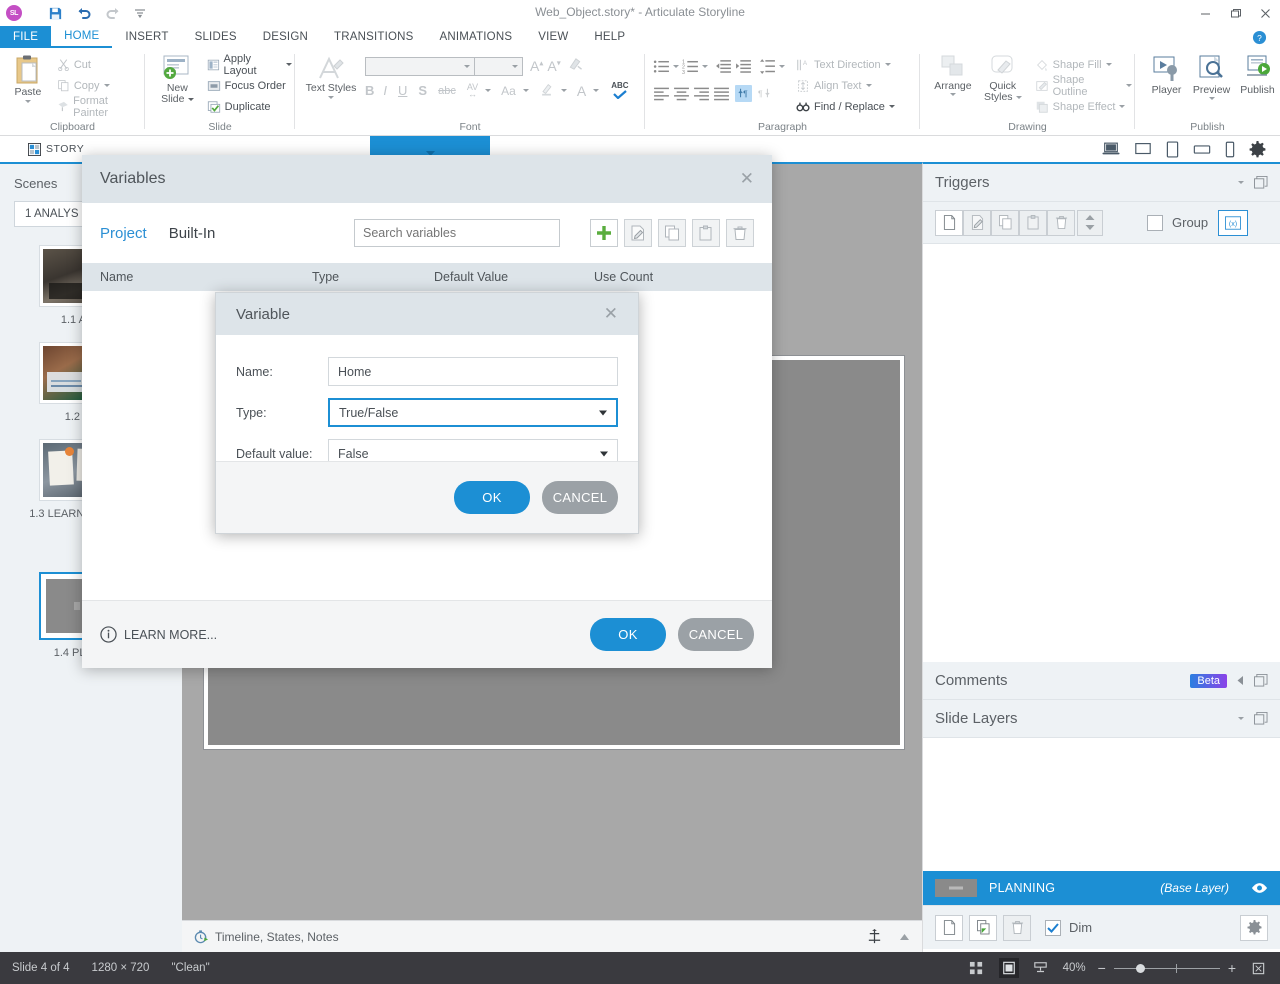 This screenshot has height=984, width=1280. What do you see at coordinates (553, 66) in the screenshot?
I see `decrease-font-size-icon: A▾` at bounding box center [553, 66].